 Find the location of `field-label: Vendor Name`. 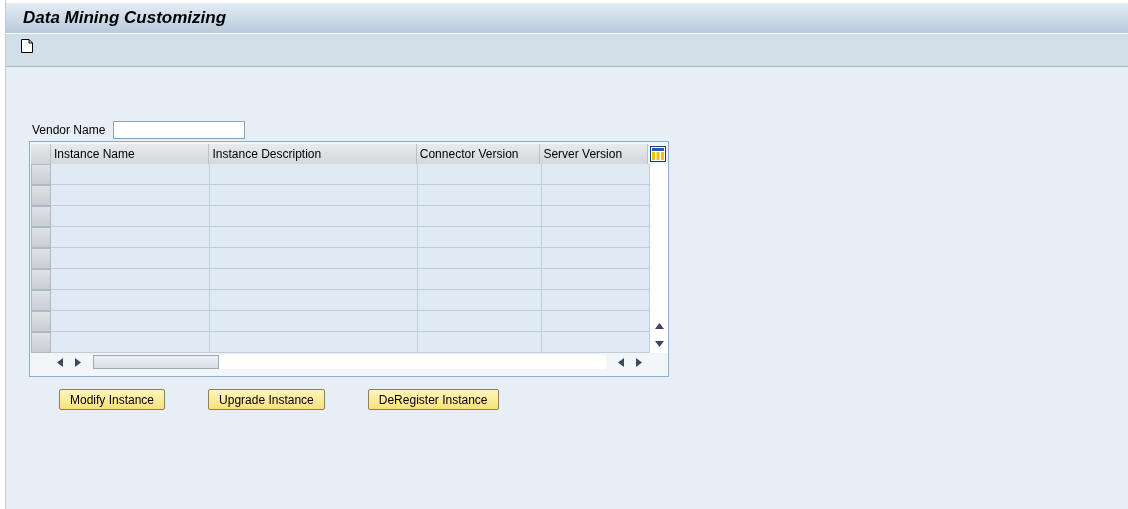

field-label: Vendor Name is located at coordinates (69, 130).